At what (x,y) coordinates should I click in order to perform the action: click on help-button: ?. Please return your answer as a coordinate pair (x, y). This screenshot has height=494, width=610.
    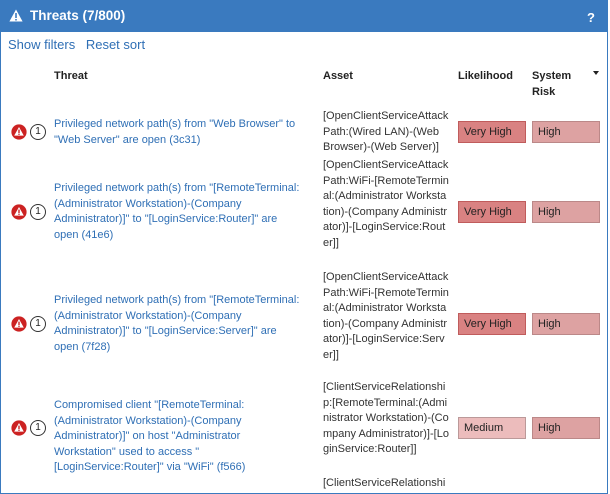
    Looking at the image, I should click on (591, 17).